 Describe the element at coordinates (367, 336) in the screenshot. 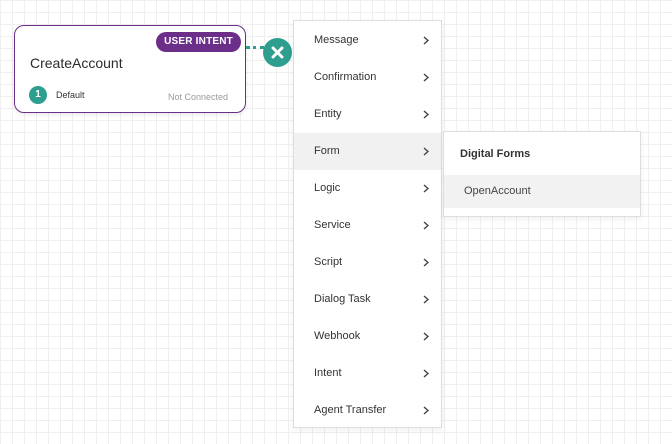

I see `menu-item-webhook: Webhook` at that location.